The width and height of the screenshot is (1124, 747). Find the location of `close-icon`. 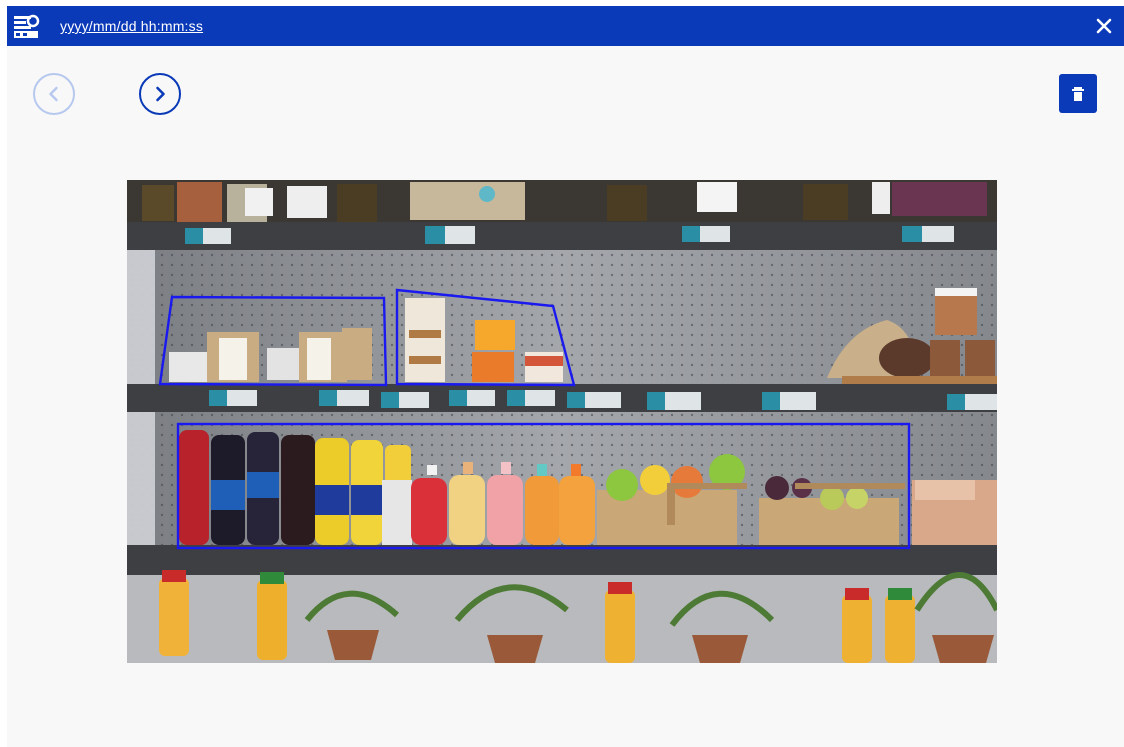

close-icon is located at coordinates (1104, 26).